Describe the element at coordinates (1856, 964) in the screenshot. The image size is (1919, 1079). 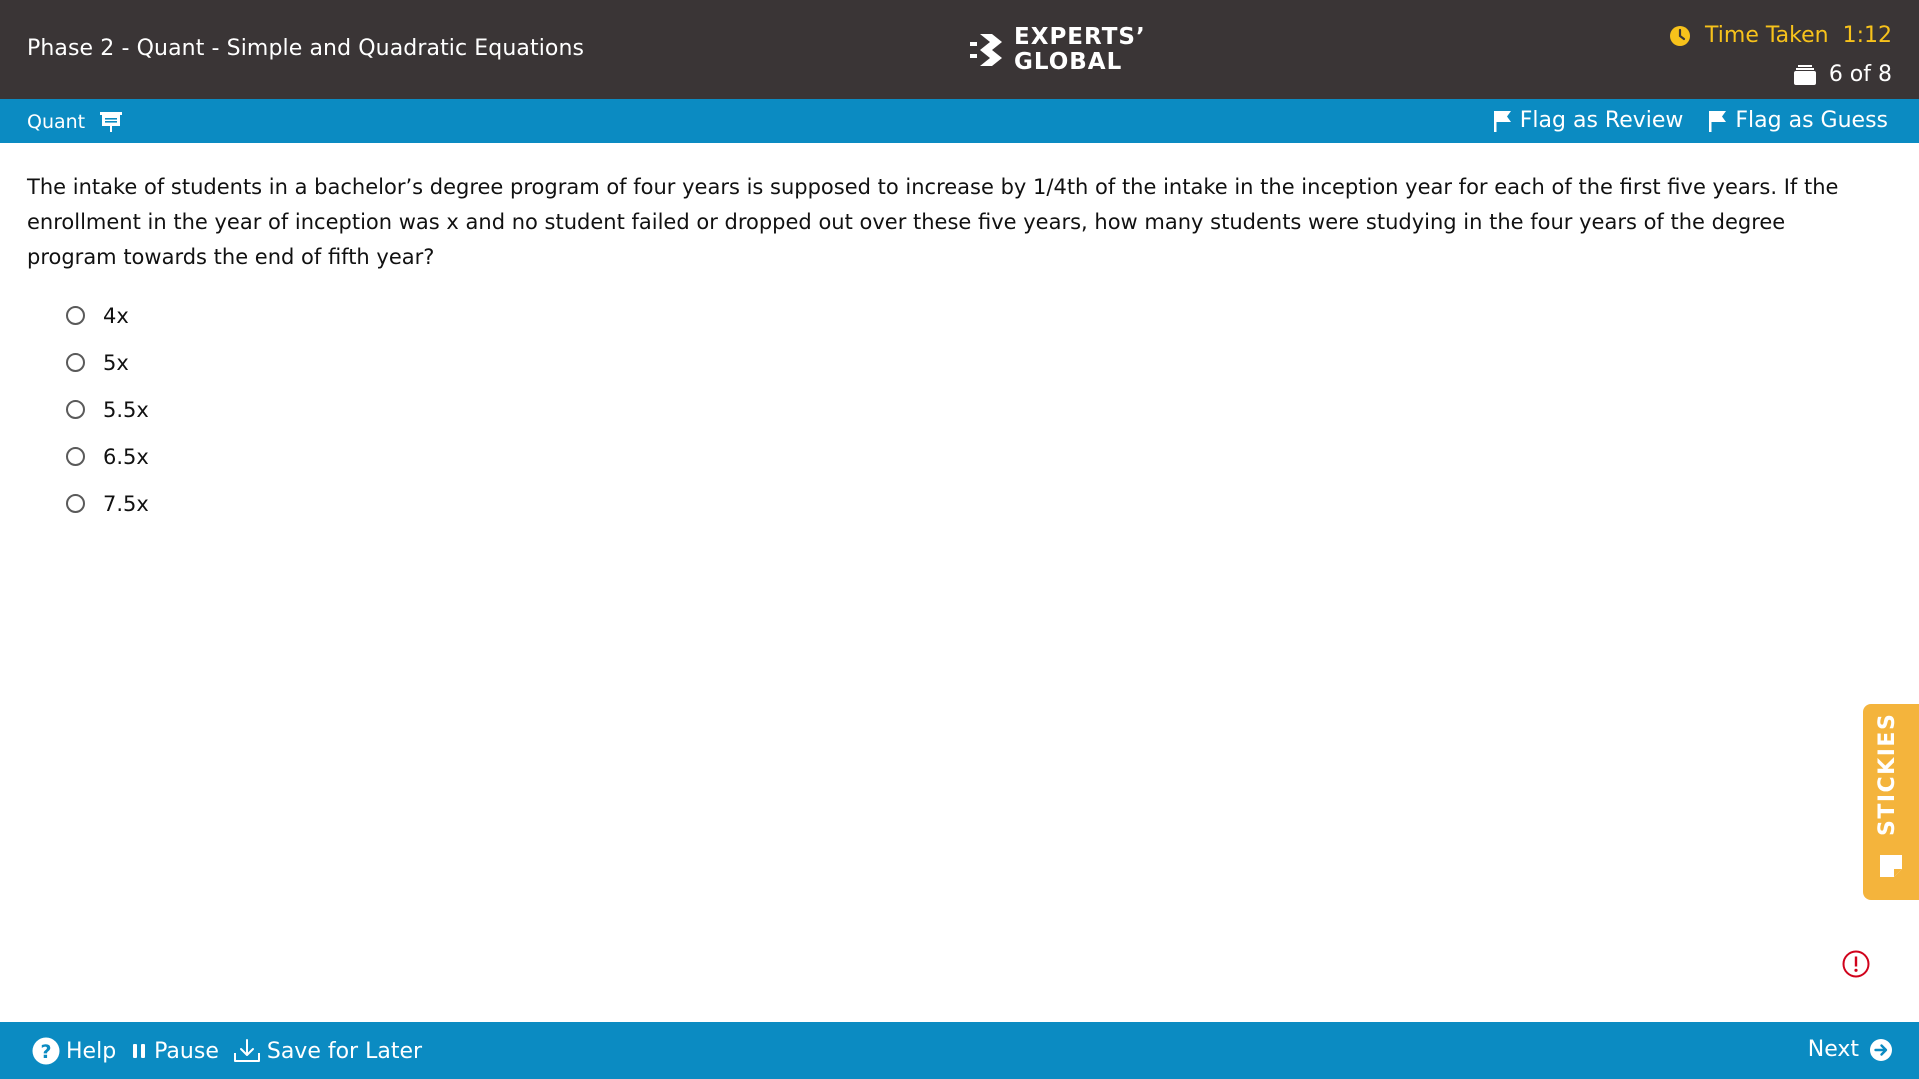
I see `alert-icon` at that location.